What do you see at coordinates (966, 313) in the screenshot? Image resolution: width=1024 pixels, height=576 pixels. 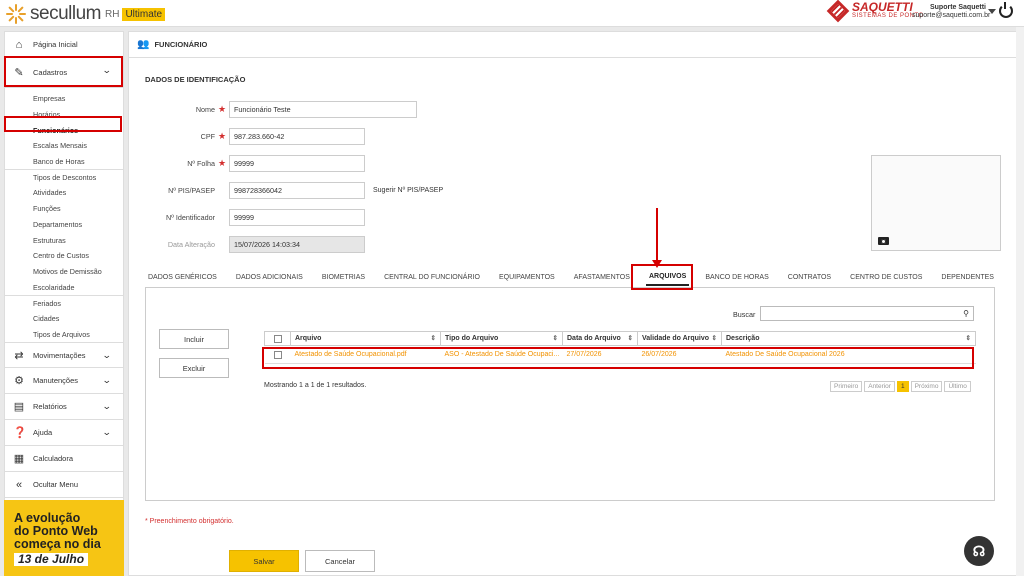 I see `search-icon: ⚲` at bounding box center [966, 313].